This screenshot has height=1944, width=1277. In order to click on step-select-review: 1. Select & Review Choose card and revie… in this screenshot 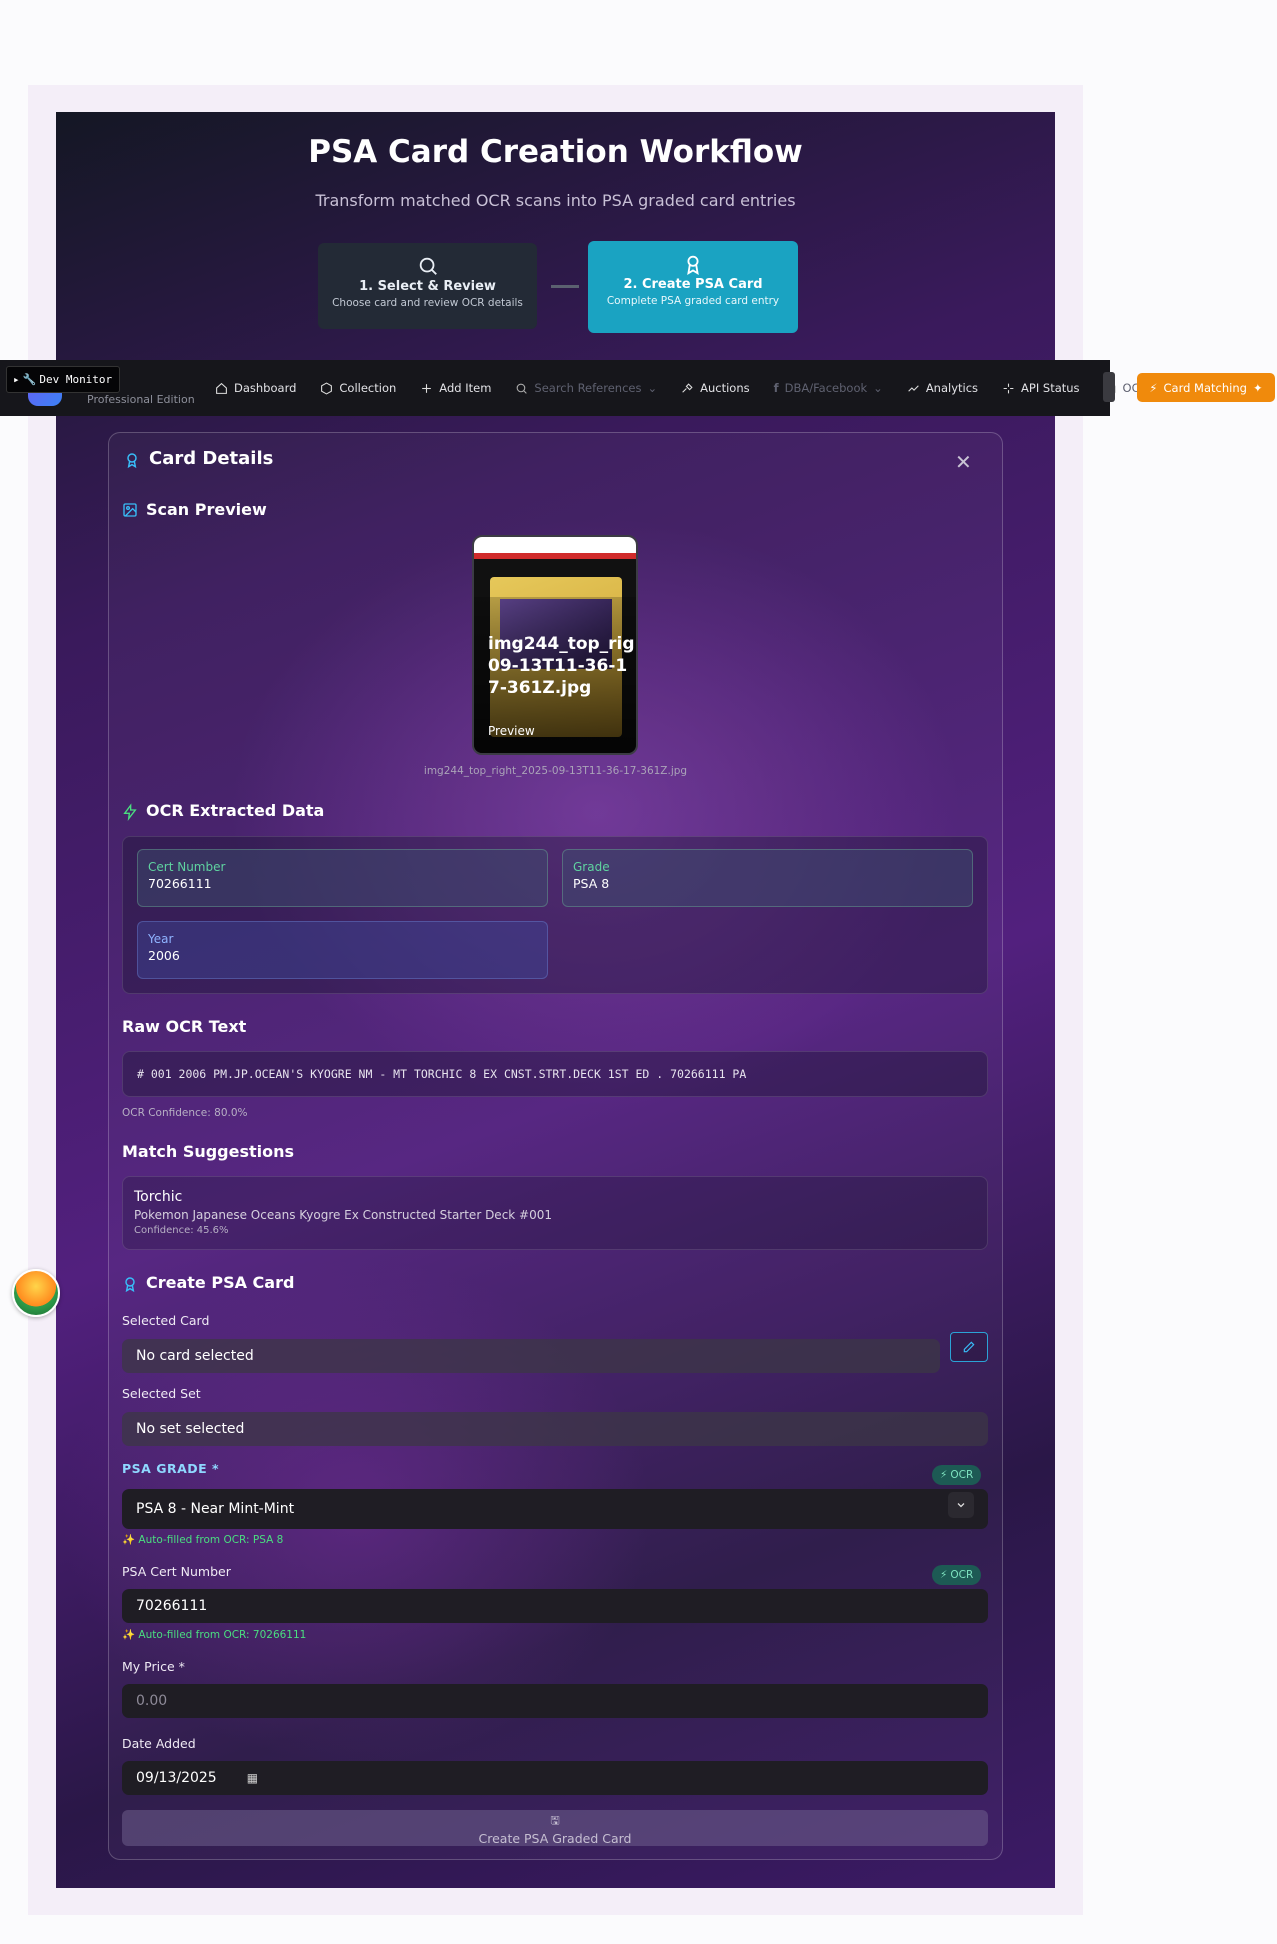, I will do `click(427, 286)`.